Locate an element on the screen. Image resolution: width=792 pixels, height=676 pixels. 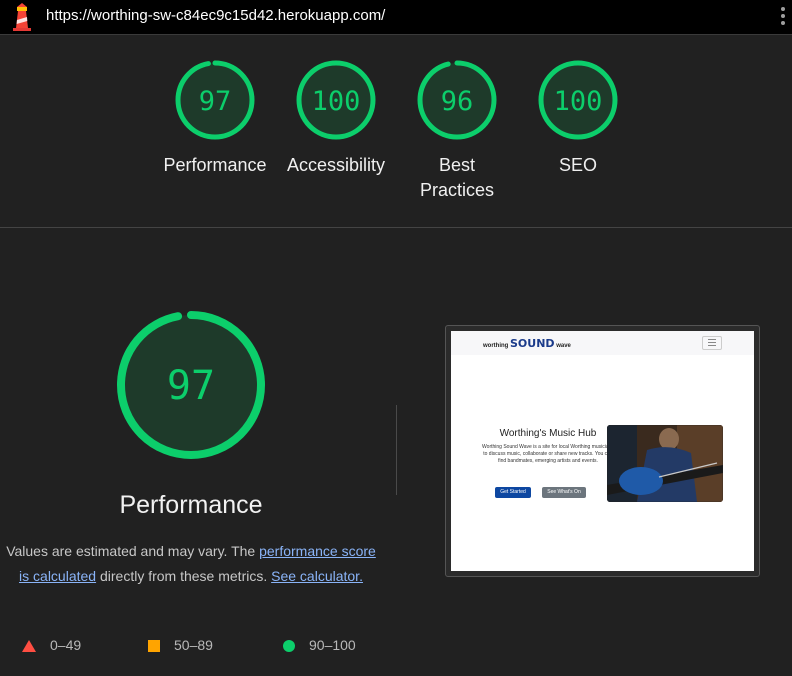
gauge-seo: 100 SEO is located at coordinates (578, 118).